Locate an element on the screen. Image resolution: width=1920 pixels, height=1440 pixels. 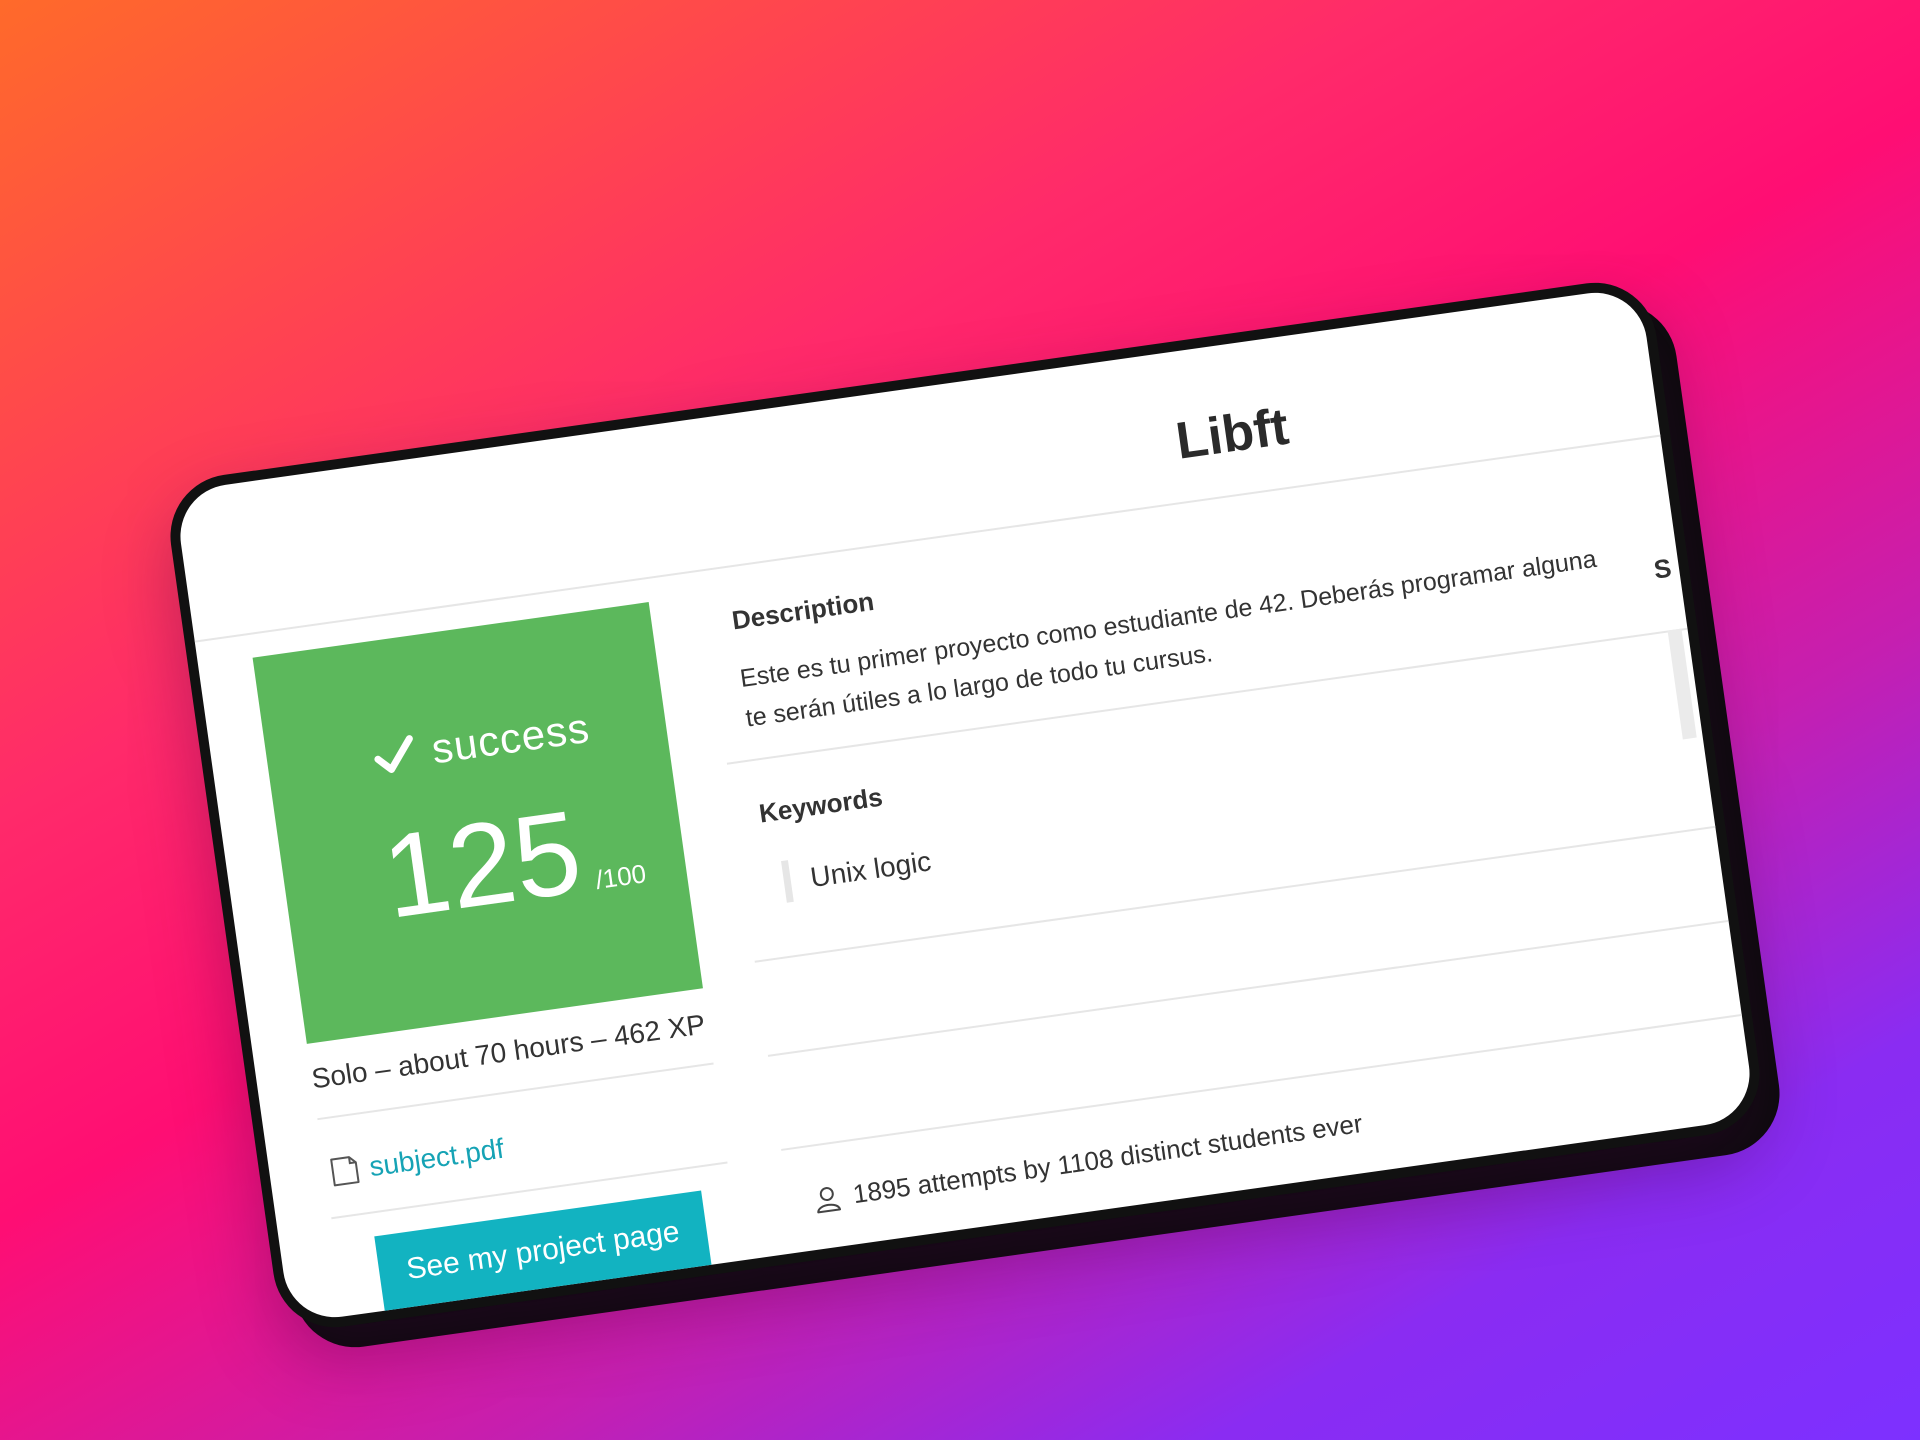
status-text: success is located at coordinates (510, 738).